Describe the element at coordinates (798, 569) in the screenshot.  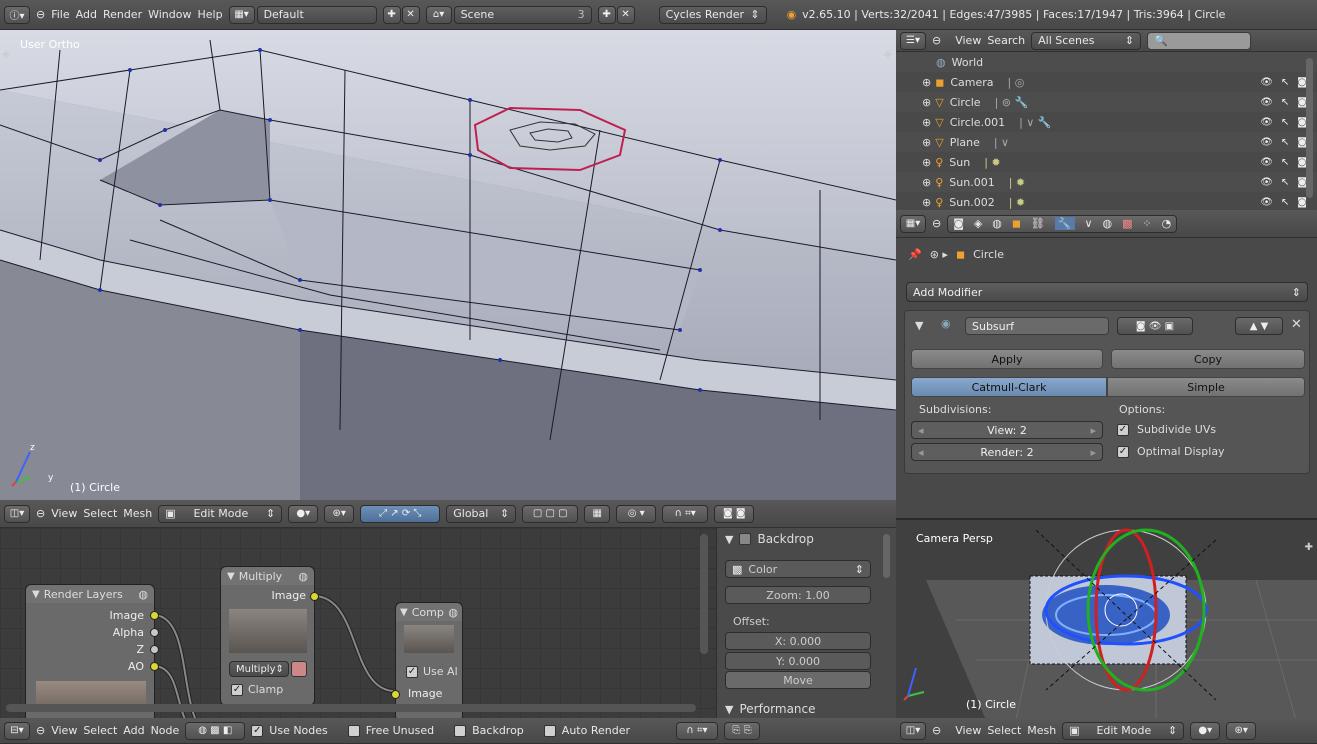
I see `backdrop-channel-select: ▩ Color ⇕` at that location.